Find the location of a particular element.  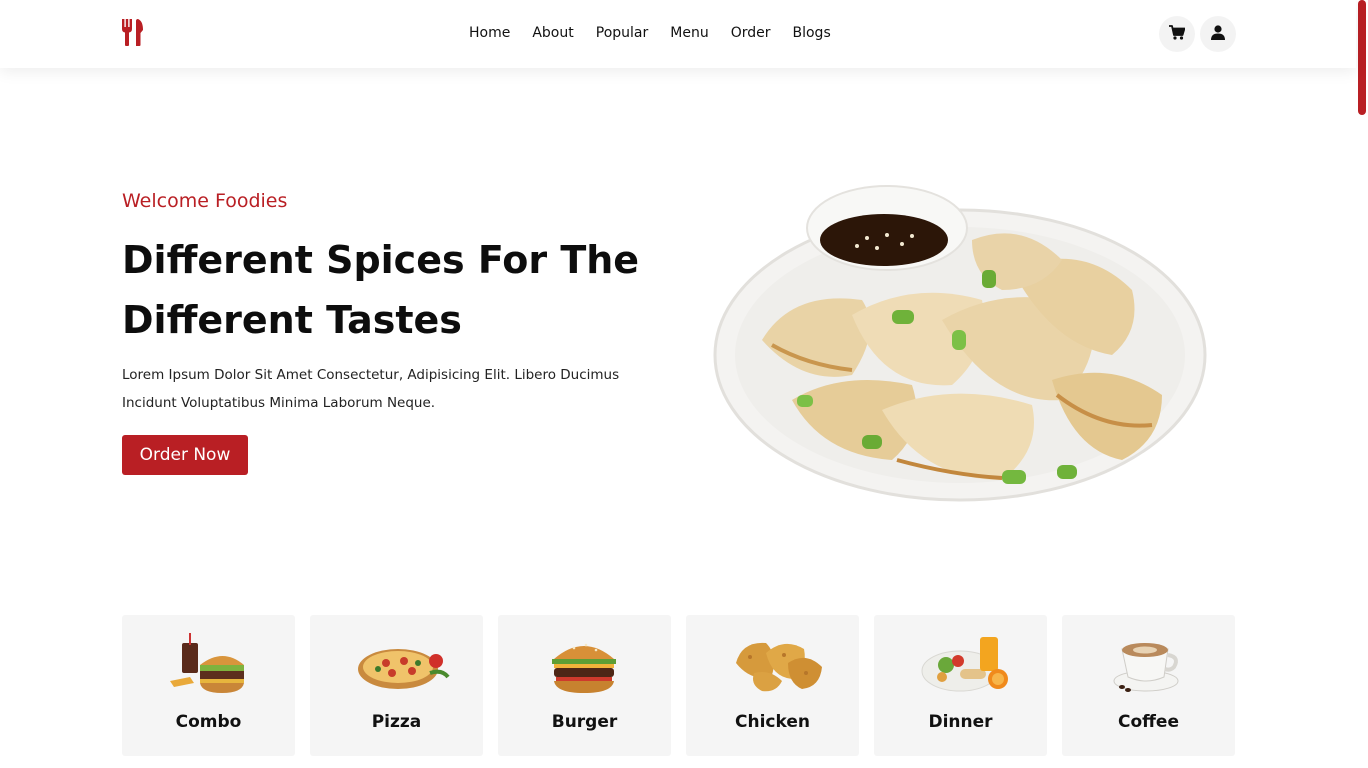

category-label: Chicken is located at coordinates (772, 722).